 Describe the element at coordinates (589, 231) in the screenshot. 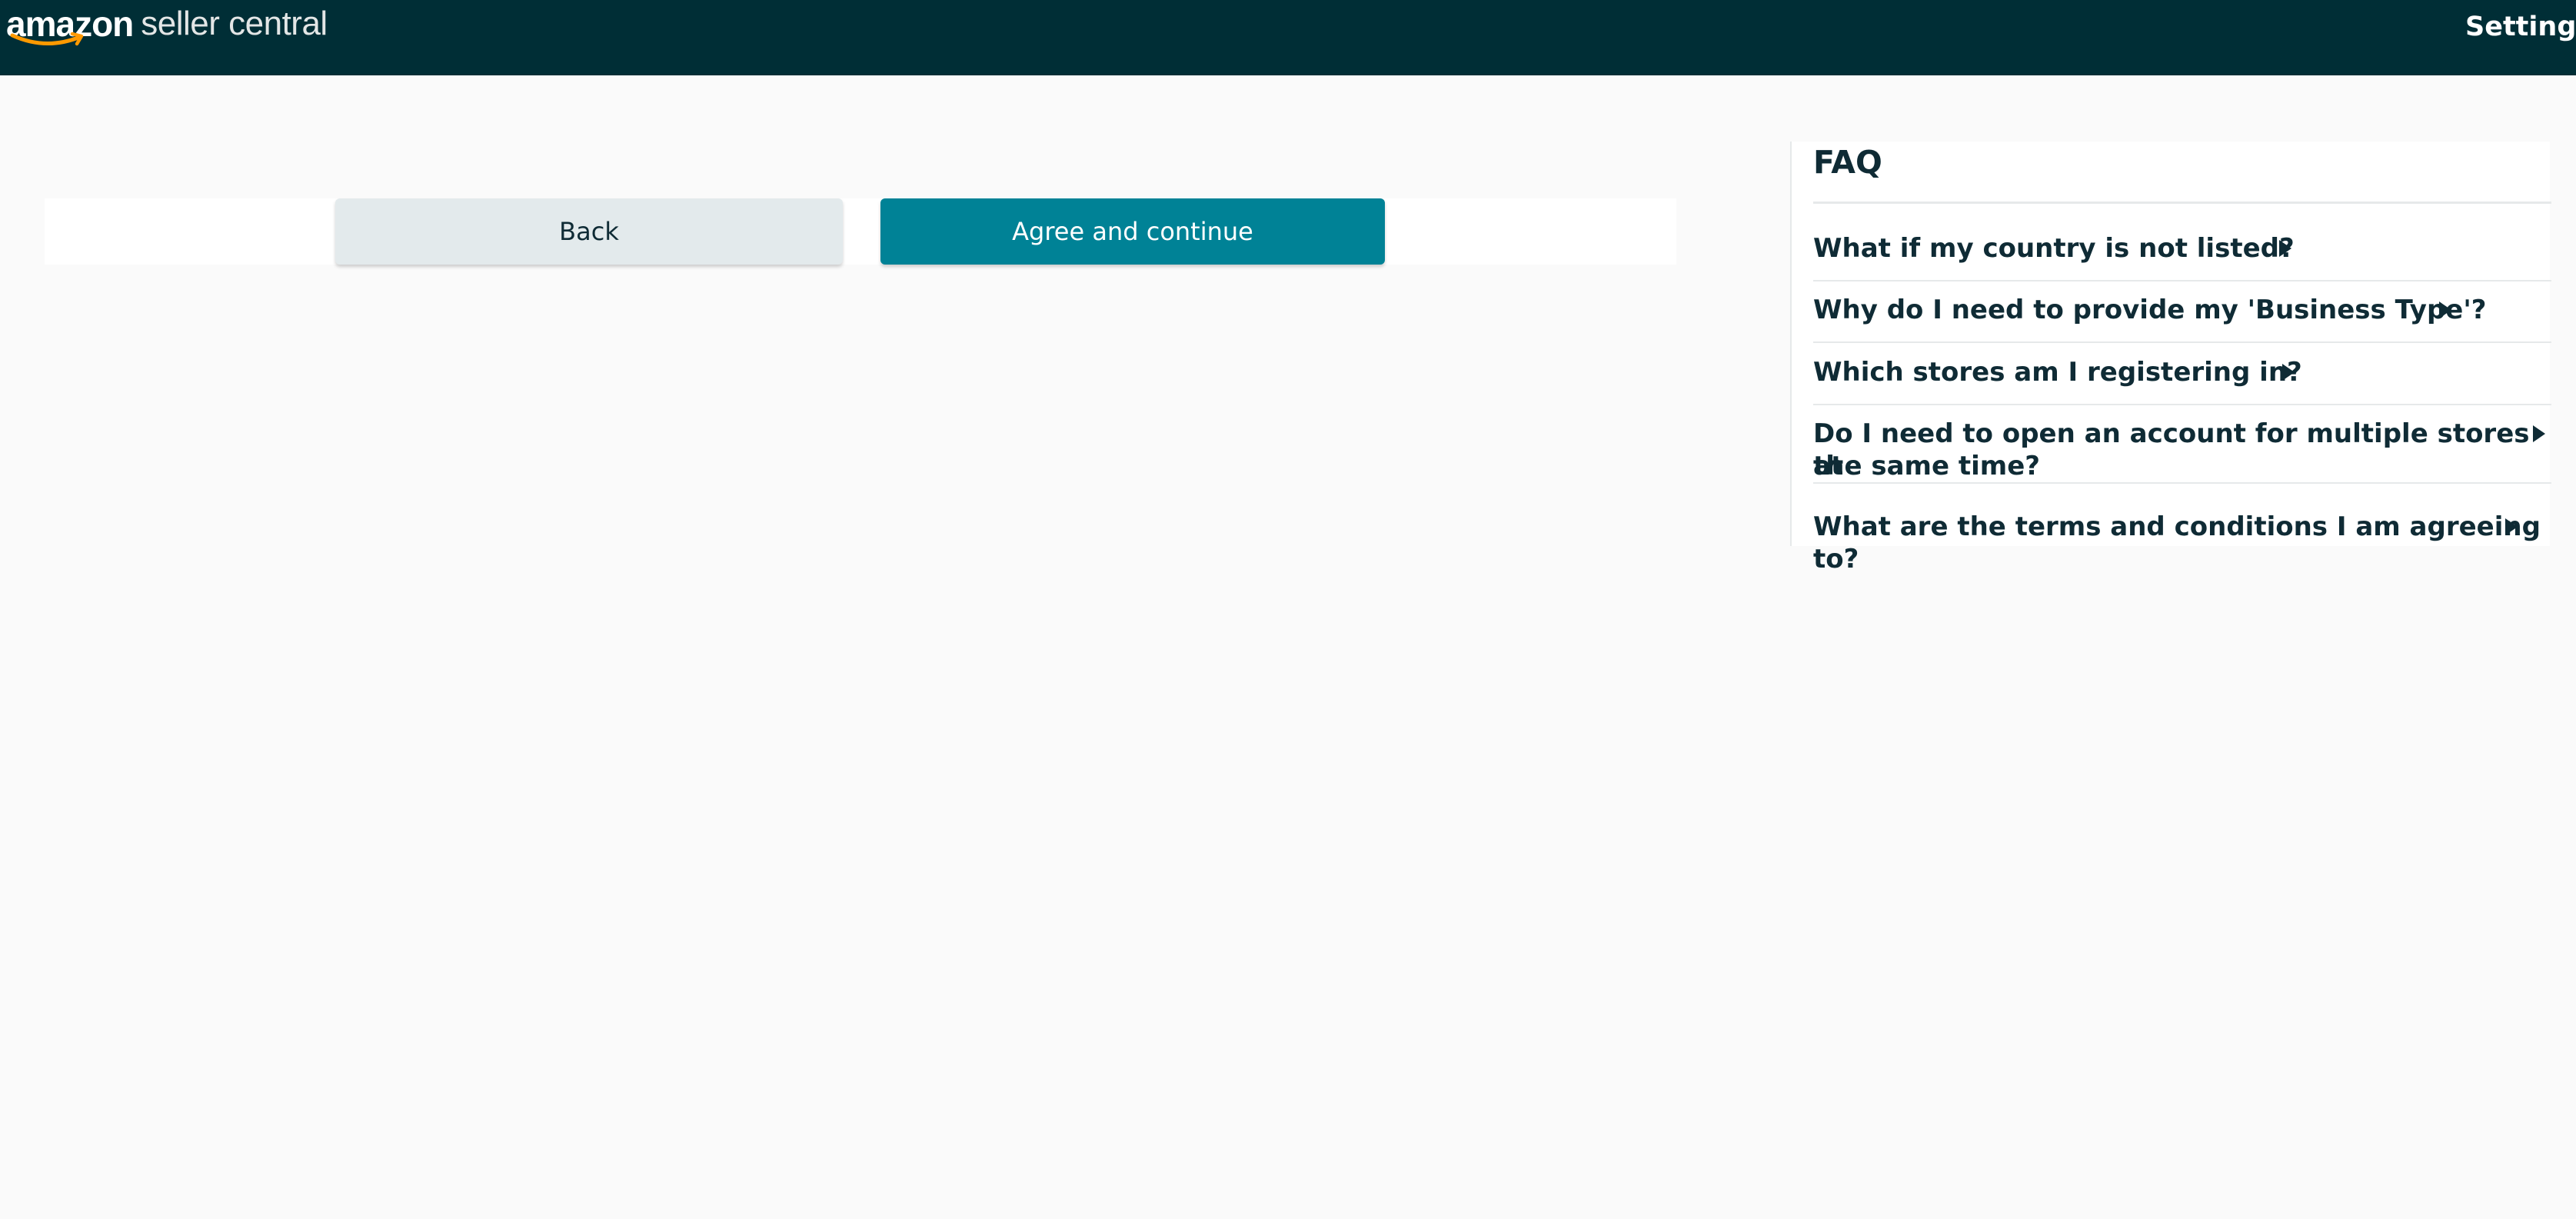

I see `back-button: Back` at that location.